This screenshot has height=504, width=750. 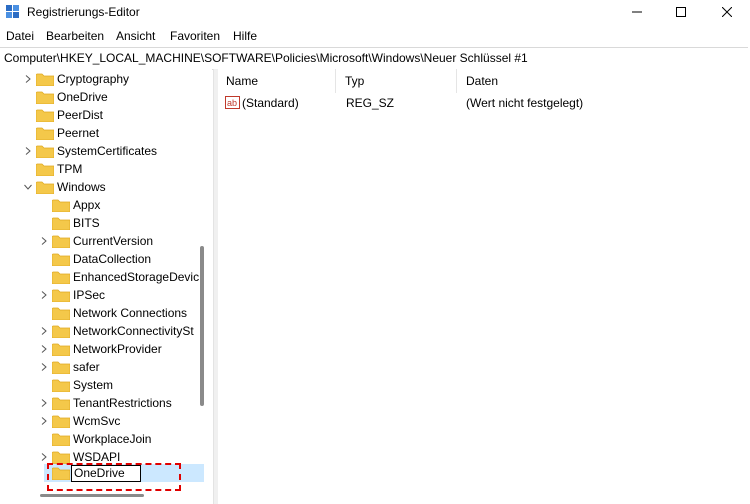 What do you see at coordinates (375, 13) in the screenshot?
I see `title-bar: Registrierungs-Editor` at bounding box center [375, 13].